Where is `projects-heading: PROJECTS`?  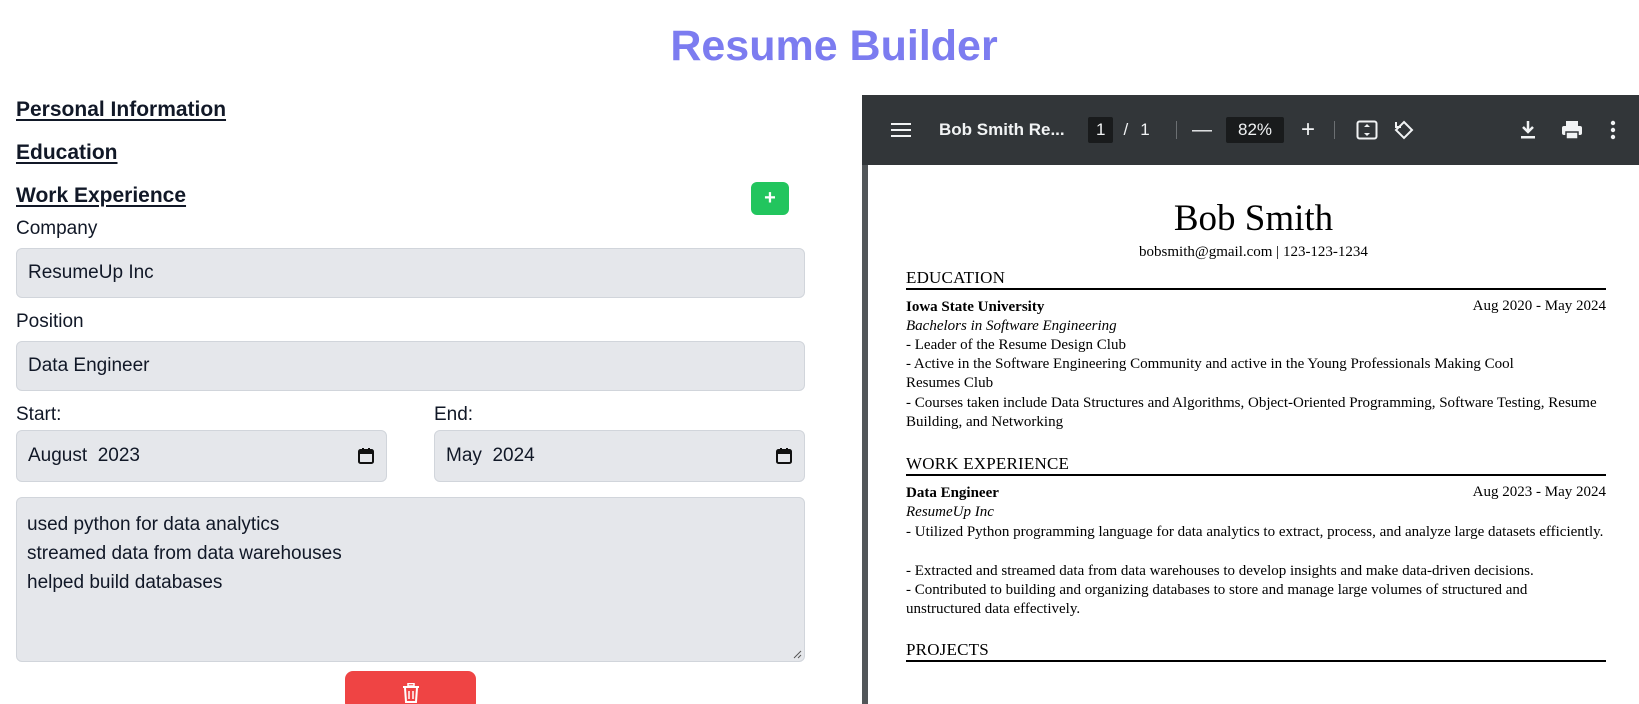
projects-heading: PROJECTS is located at coordinates (947, 649).